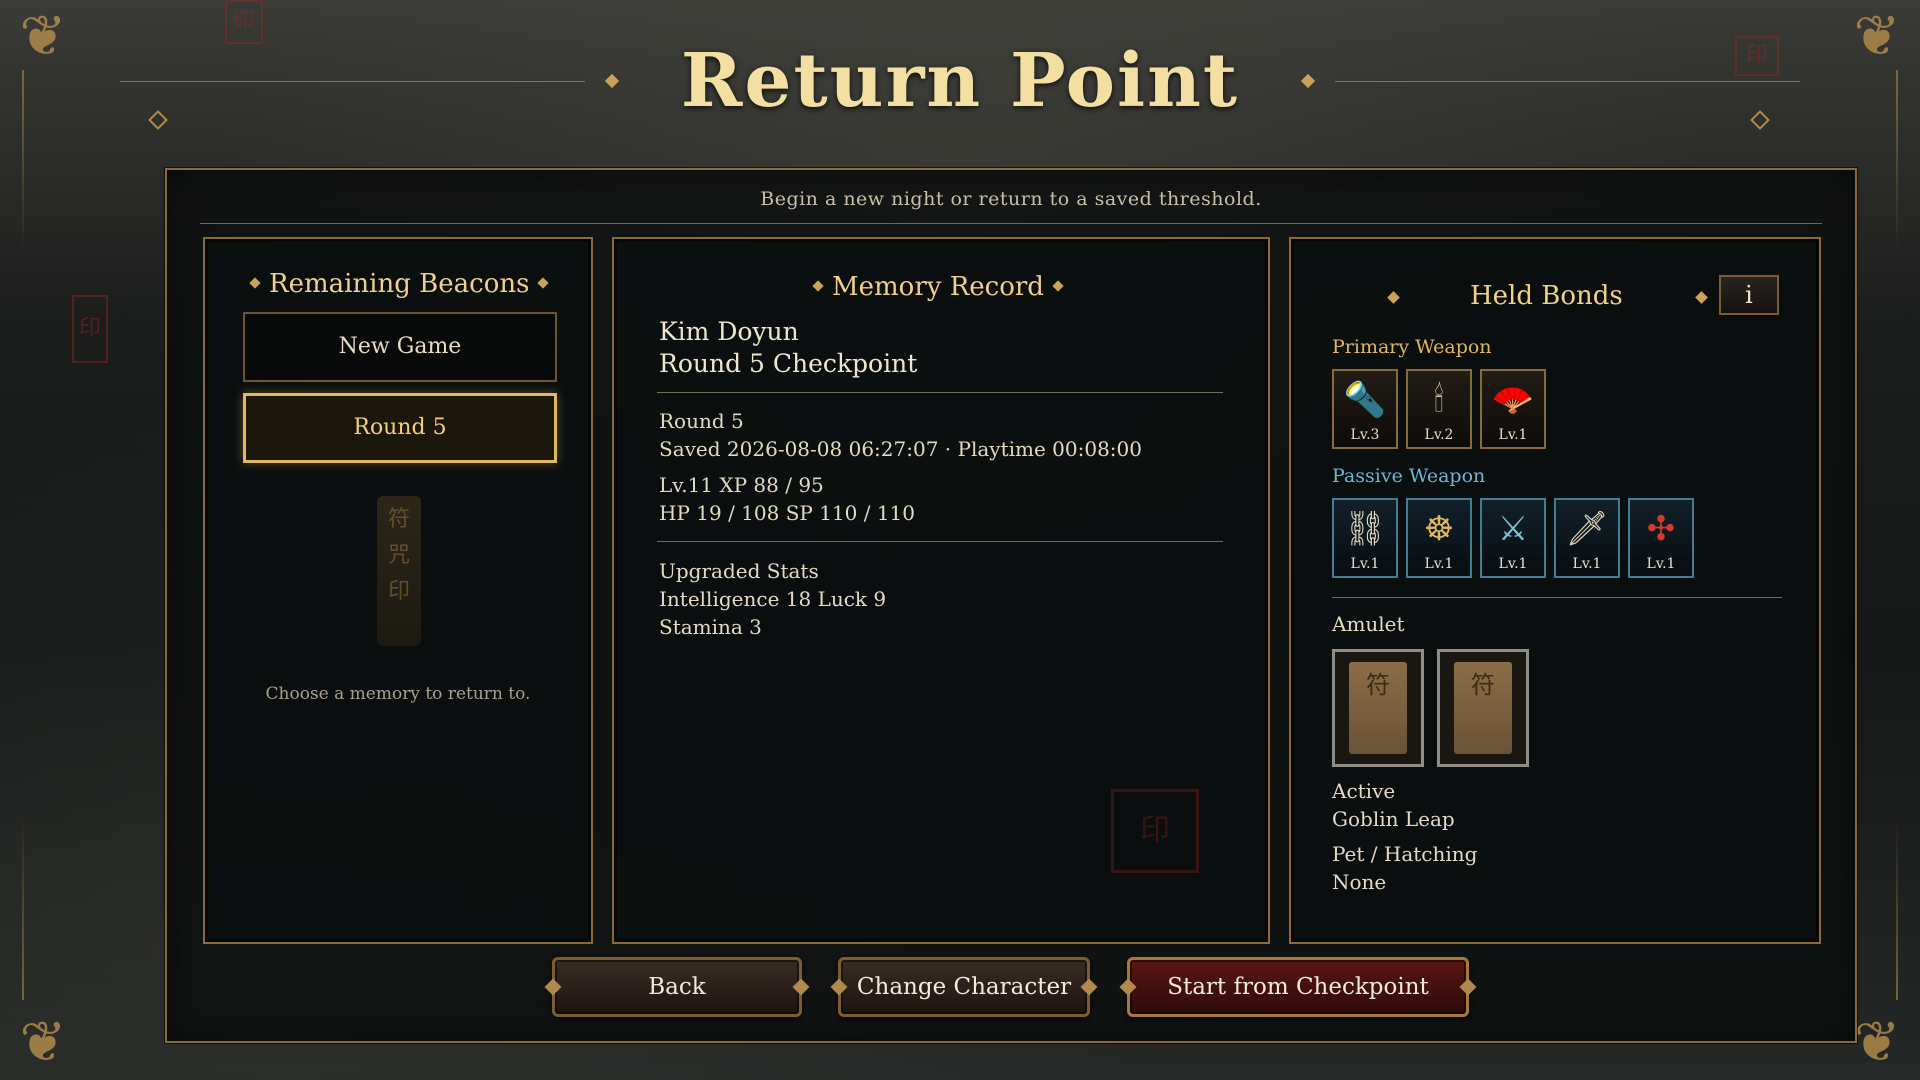 The height and width of the screenshot is (1080, 1920). I want to click on passive-weapon-label: Passive Weapon, so click(1409, 476).